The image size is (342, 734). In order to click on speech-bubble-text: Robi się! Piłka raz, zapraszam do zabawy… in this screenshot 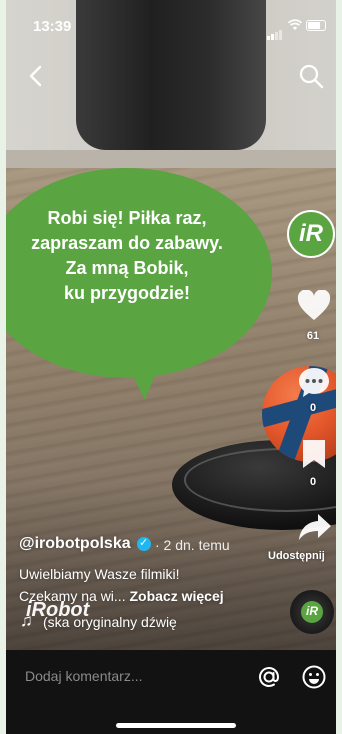, I will do `click(129, 256)`.